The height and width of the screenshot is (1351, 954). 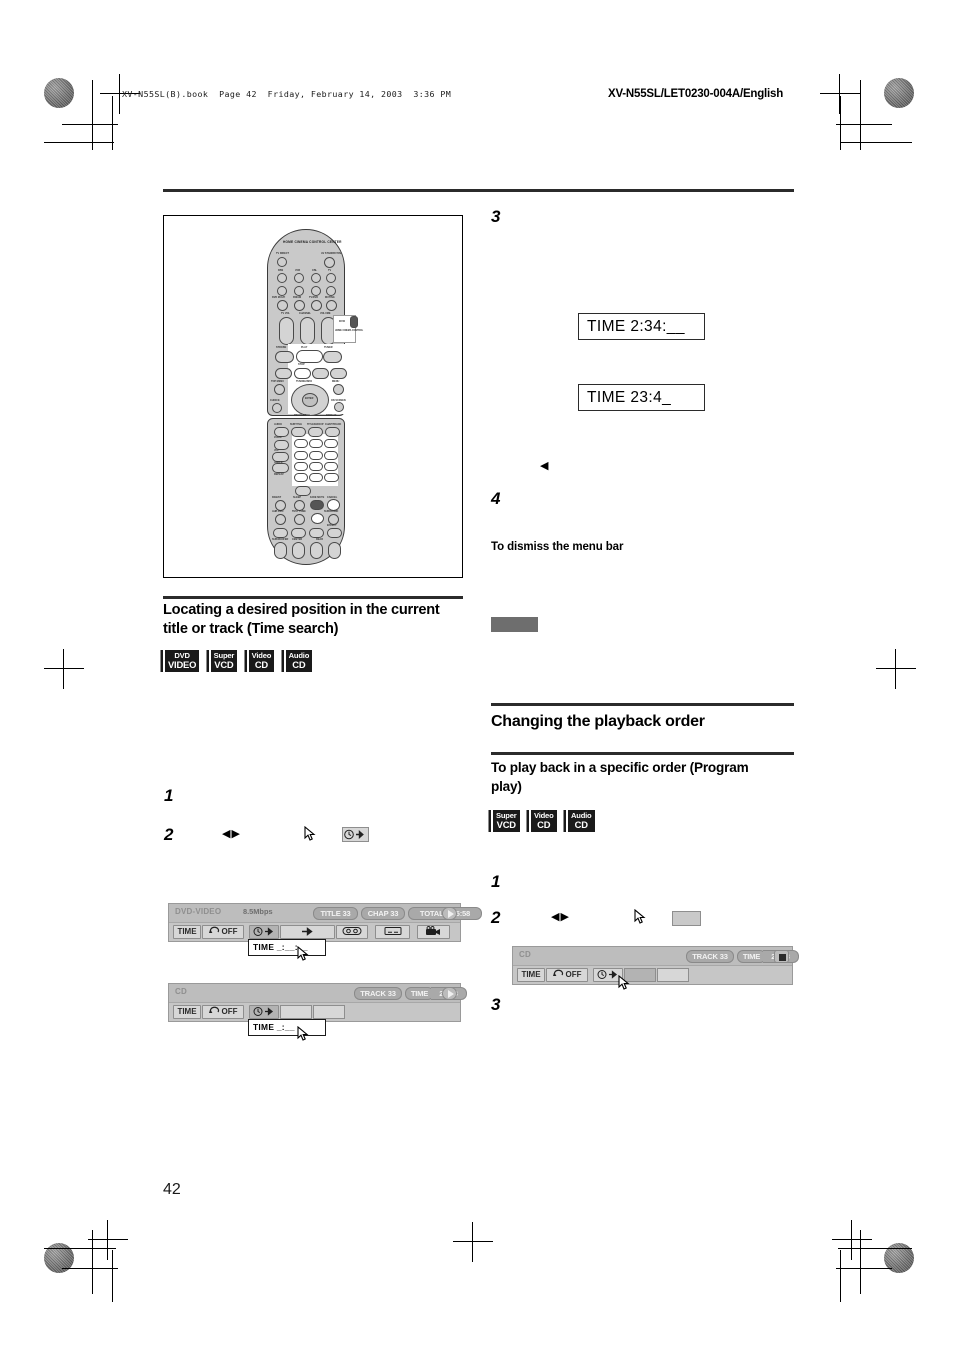 What do you see at coordinates (280, 550) in the screenshot?
I see `rocker-subwoofer` at bounding box center [280, 550].